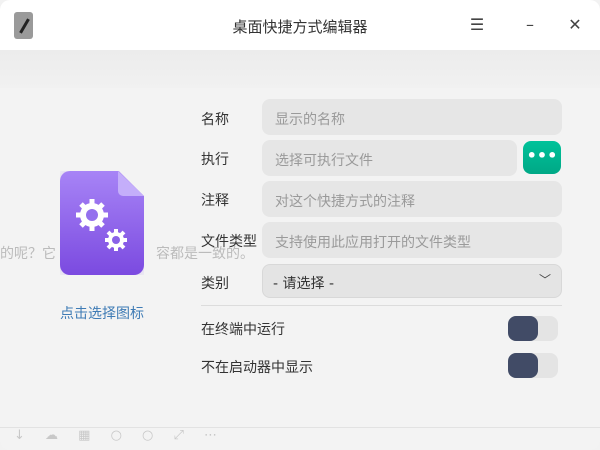 The image size is (600, 450). I want to click on menu-button: ☰, so click(477, 25).